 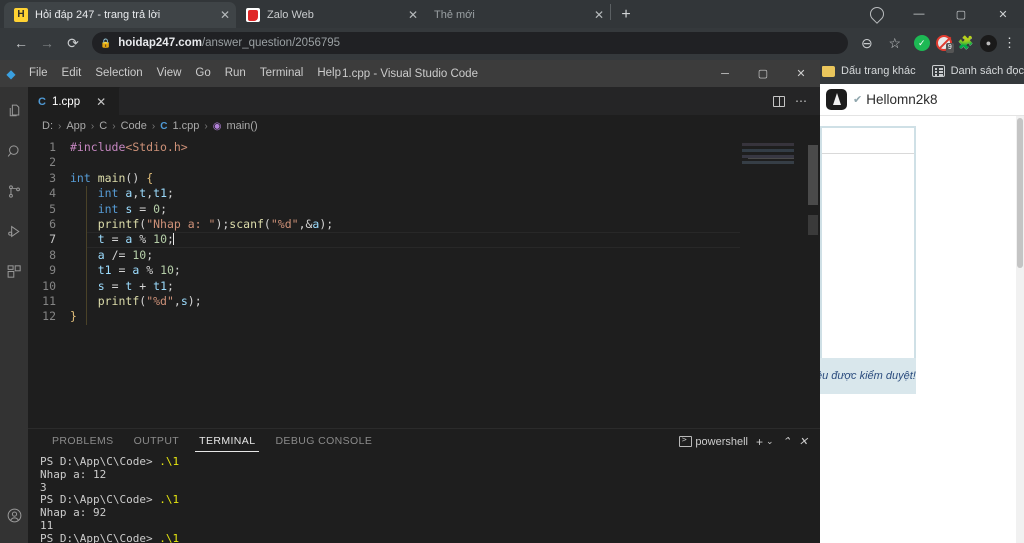 What do you see at coordinates (241, 126) in the screenshot?
I see `breadcrumb-symbol: main()` at bounding box center [241, 126].